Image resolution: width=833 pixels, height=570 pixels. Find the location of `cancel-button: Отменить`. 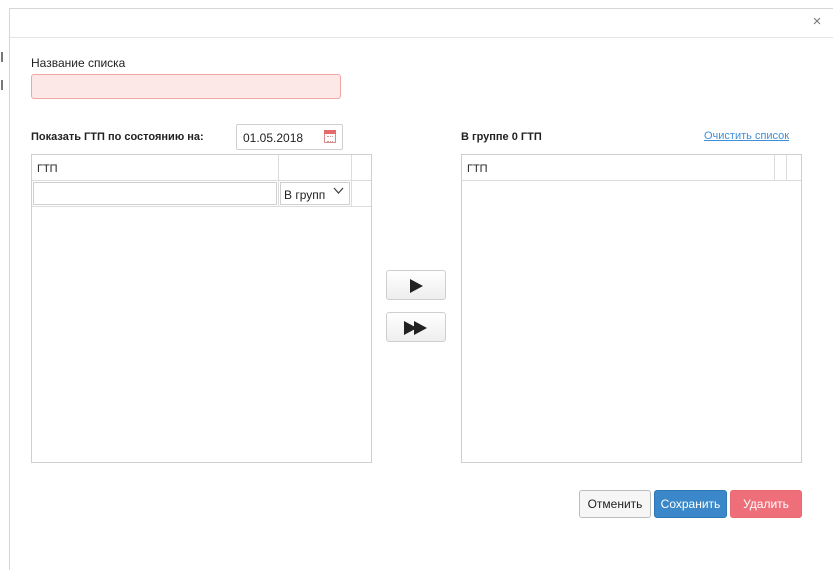

cancel-button: Отменить is located at coordinates (615, 504).